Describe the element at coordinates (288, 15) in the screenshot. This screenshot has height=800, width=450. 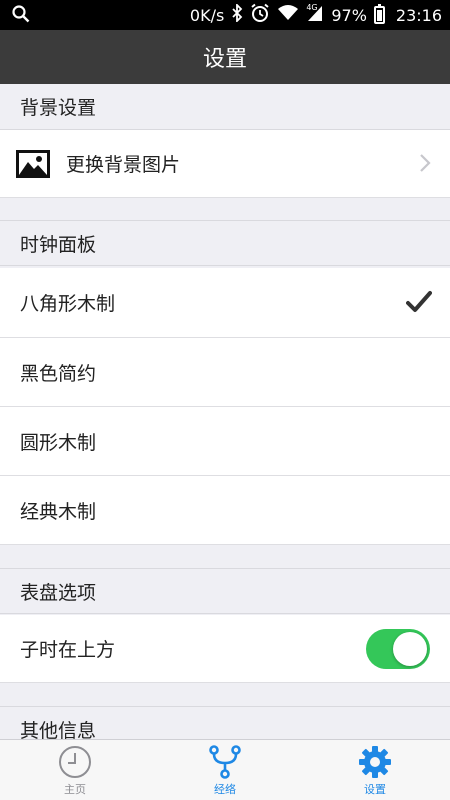
I see `wifi-icon` at that location.